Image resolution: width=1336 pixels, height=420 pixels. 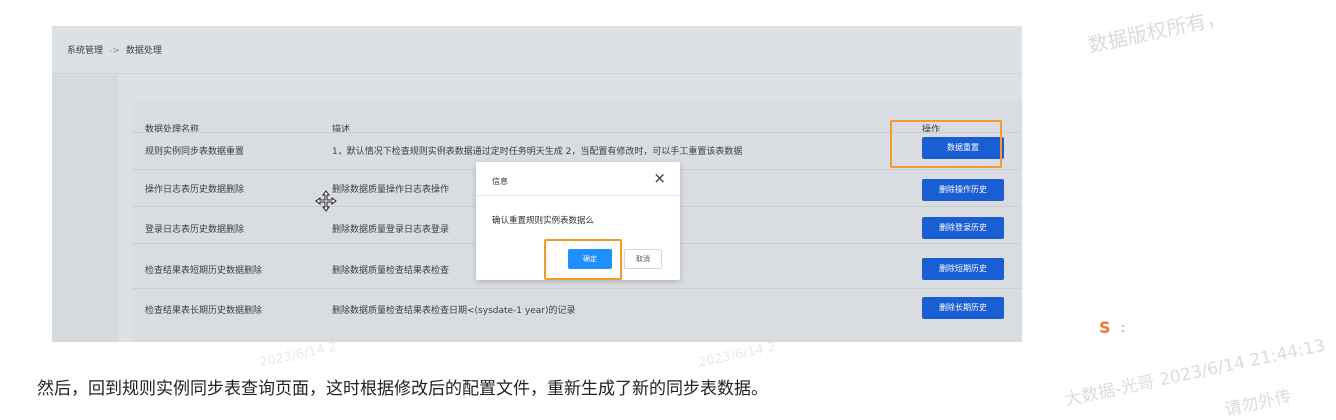 I want to click on dialog-divider, so click(x=578, y=195).